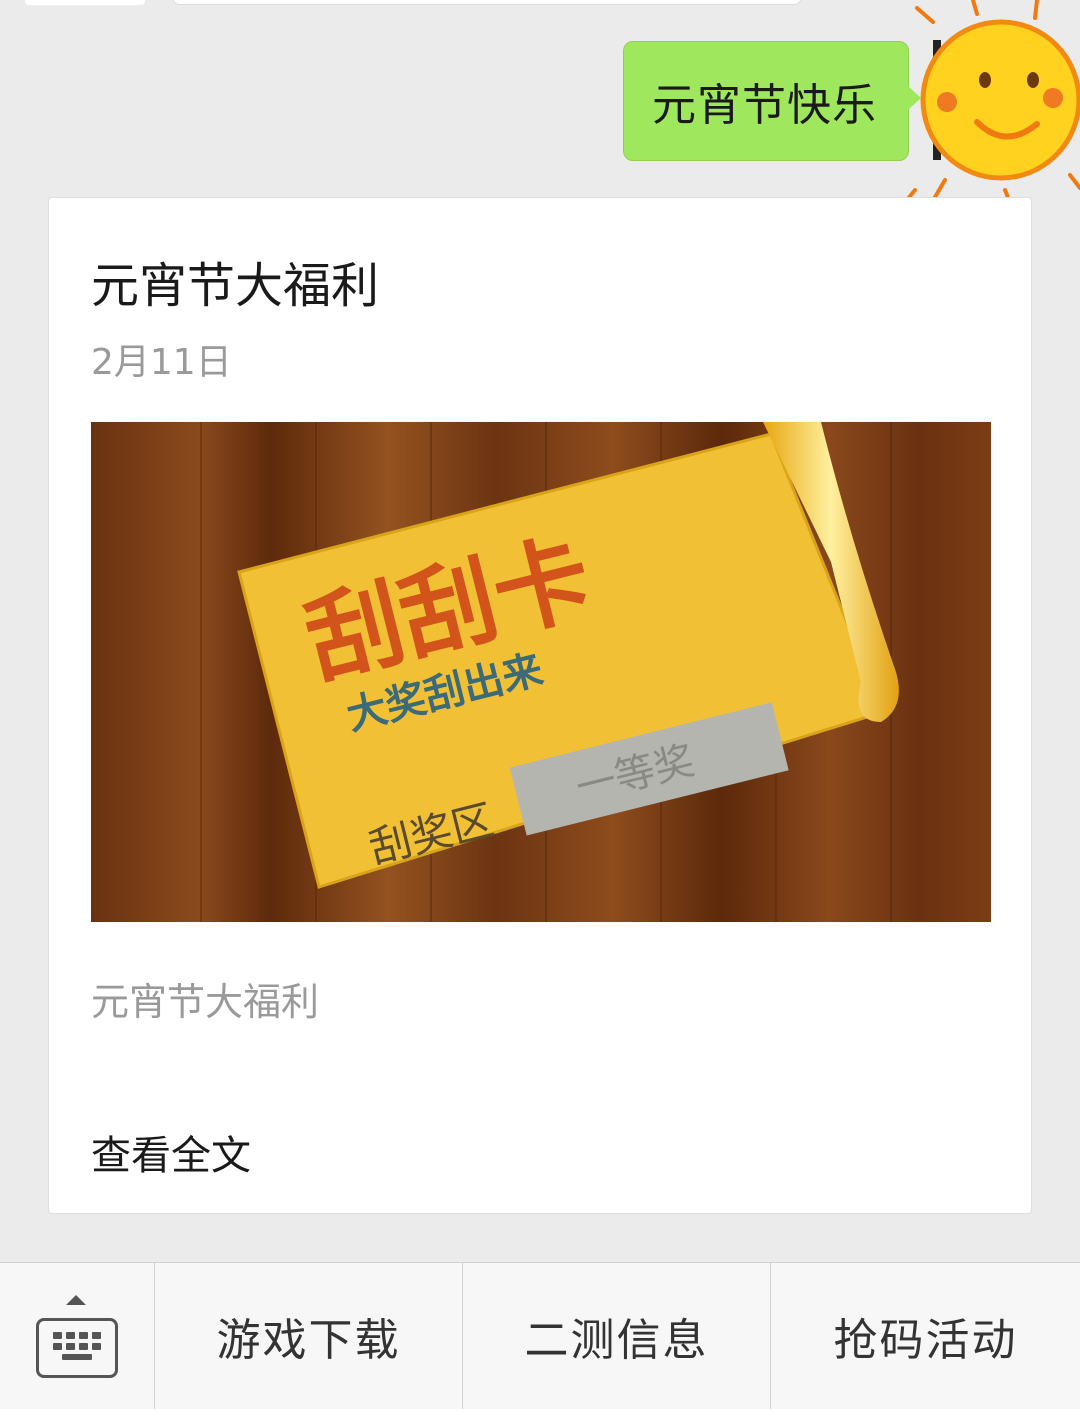 This screenshot has height=1409, width=1080. I want to click on read-full-article-link: 查看全文, so click(171, 1152).